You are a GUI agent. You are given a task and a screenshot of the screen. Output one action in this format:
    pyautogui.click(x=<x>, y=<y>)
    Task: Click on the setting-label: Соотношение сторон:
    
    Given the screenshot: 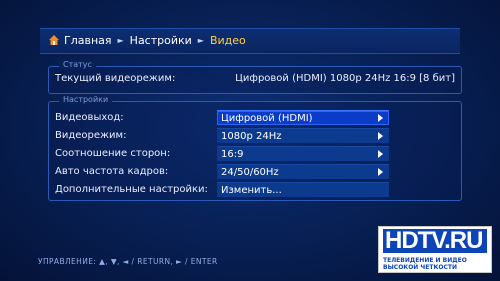 What is the action you would take?
    pyautogui.click(x=113, y=153)
    